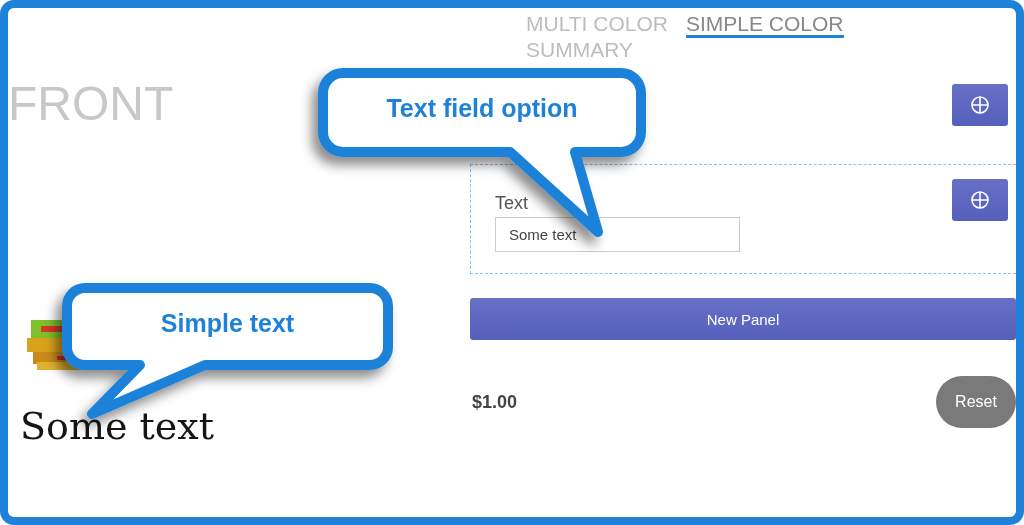  Describe the element at coordinates (743, 319) in the screenshot. I see `new-panel-button: New Panel` at that location.